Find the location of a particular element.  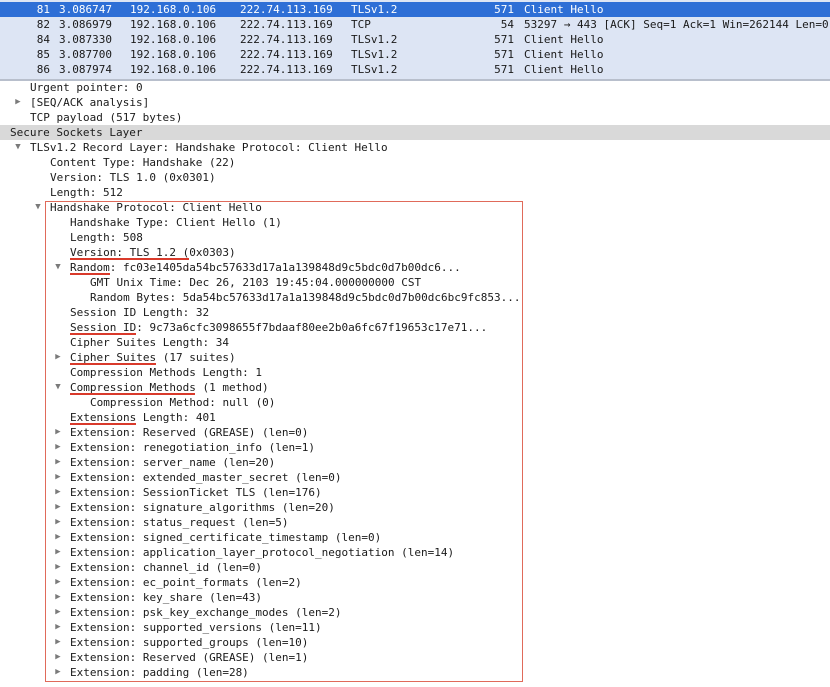

tree-item: Content Type: Handshake (22) is located at coordinates (415, 162).